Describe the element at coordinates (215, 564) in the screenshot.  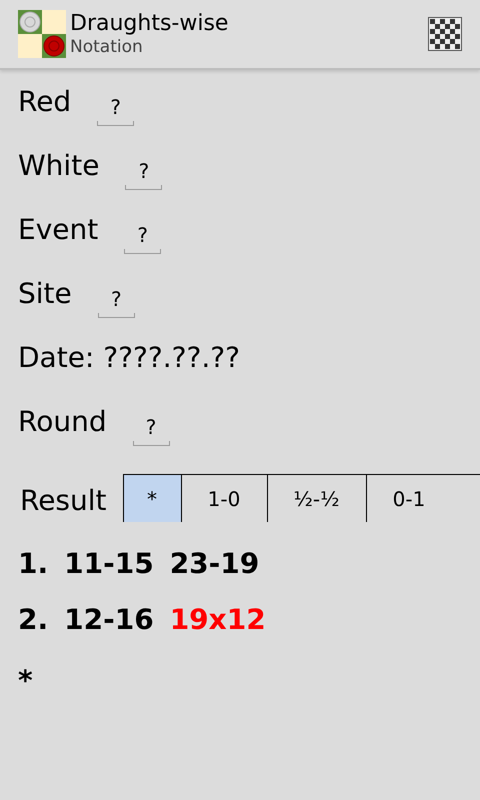
I see `move-text: 23-19` at that location.